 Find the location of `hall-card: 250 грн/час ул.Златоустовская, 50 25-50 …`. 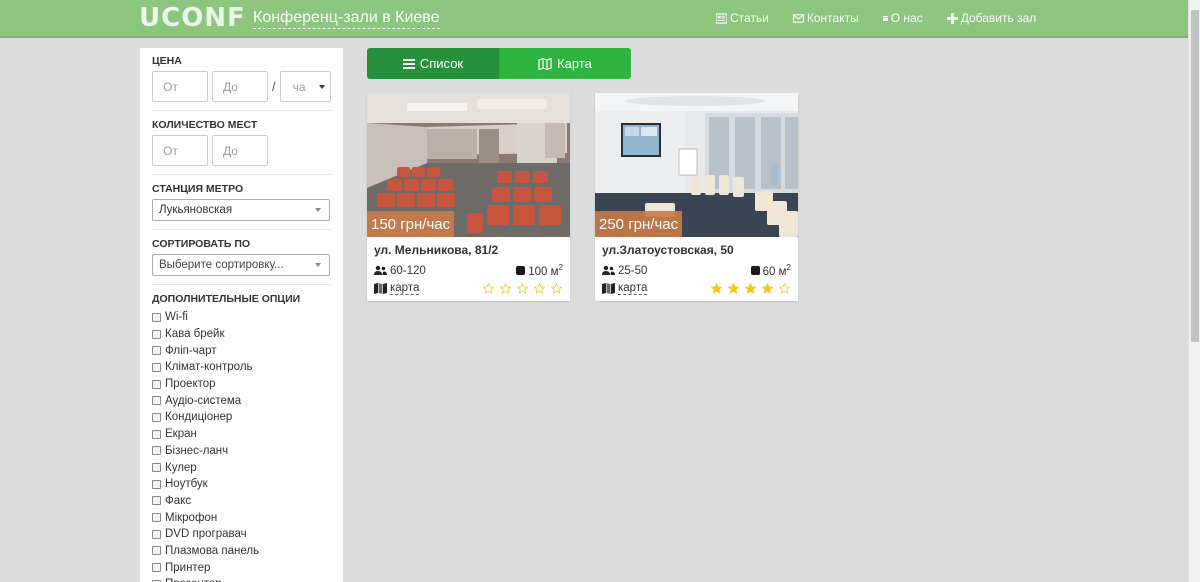

hall-card: 250 грн/час ул.Златоустовская, 50 25-50 … is located at coordinates (696, 197).